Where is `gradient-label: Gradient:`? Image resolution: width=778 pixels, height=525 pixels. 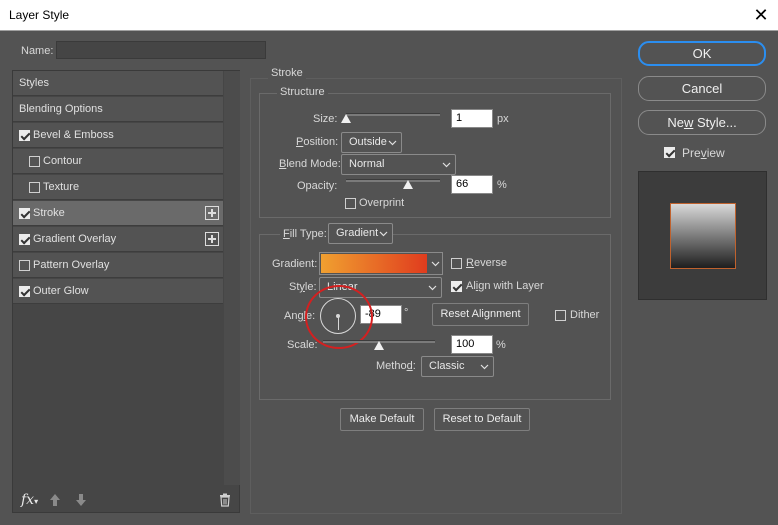
gradient-label: Gradient: is located at coordinates (295, 264).